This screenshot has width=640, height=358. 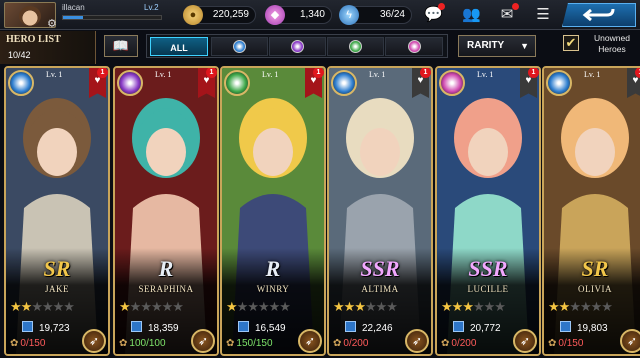 What do you see at coordinates (392, 14) in the screenshot?
I see `energy-value: 36/24` at bounding box center [392, 14].